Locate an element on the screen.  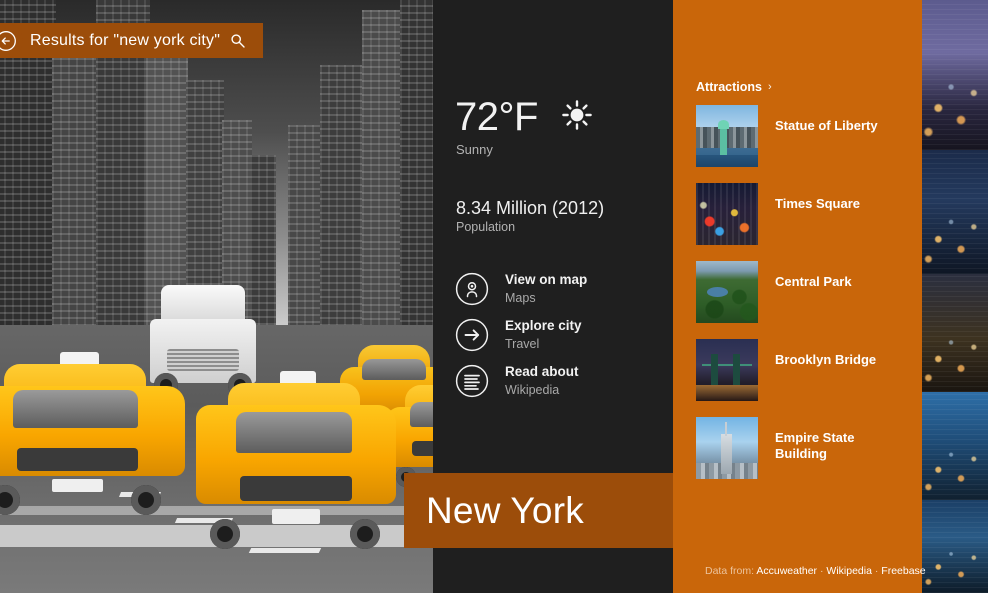
search-results-bar: Results for "new york city" is located at coordinates (131, 40).